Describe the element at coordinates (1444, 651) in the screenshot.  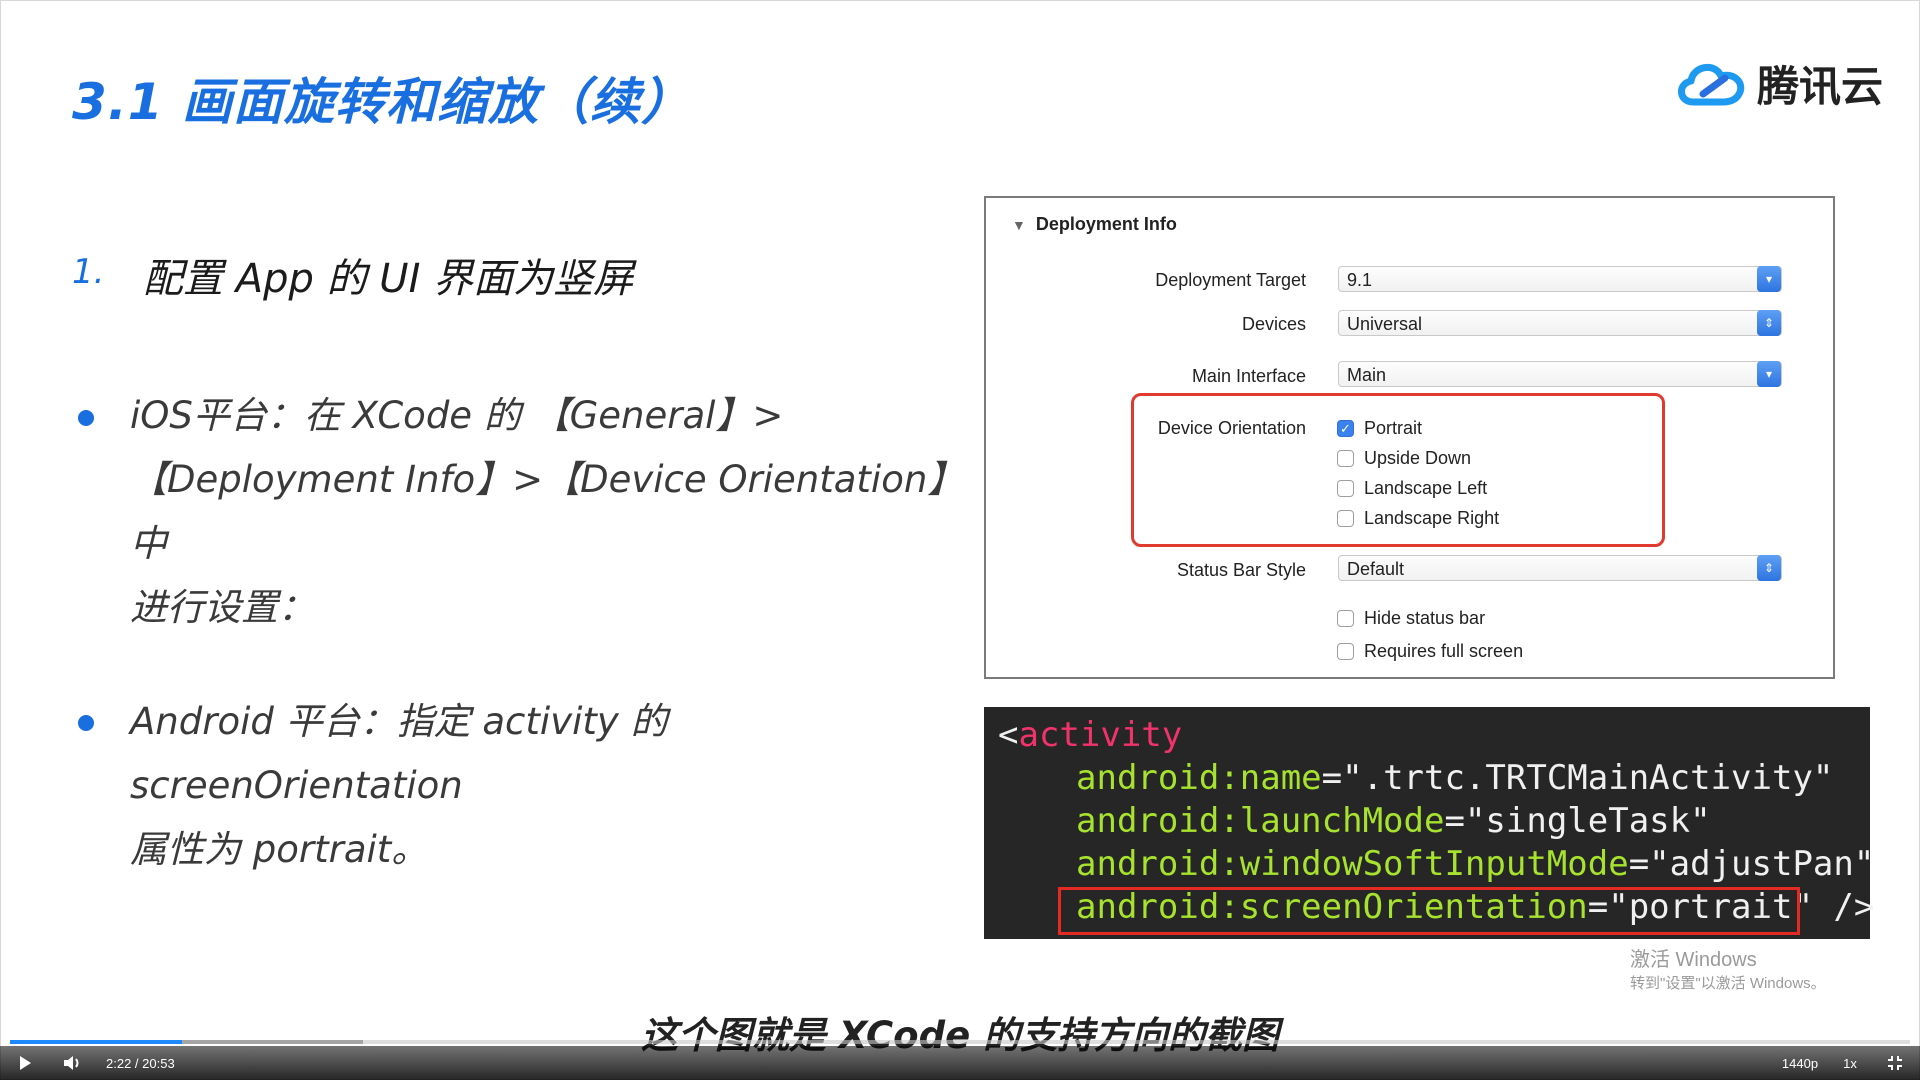
I see `checkbox-label: Requires full screen` at that location.